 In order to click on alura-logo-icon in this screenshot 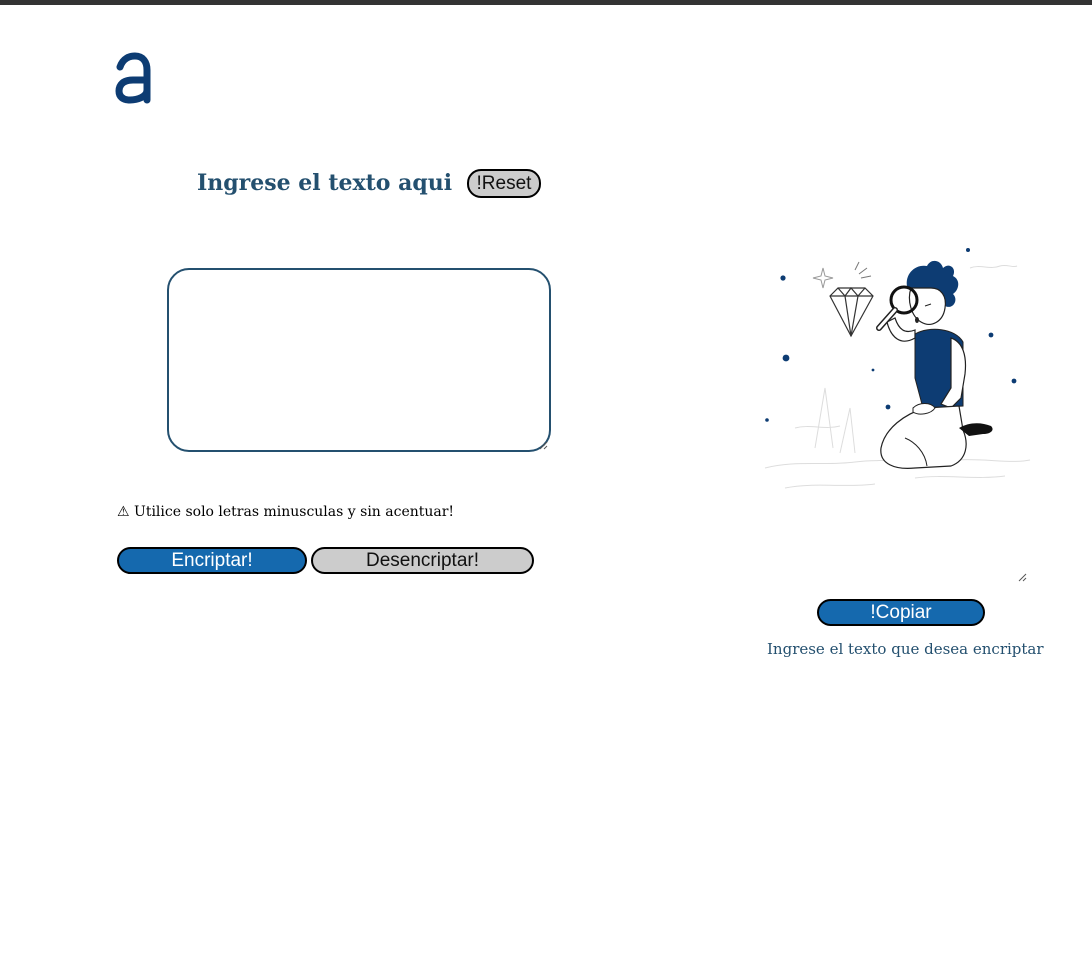, I will do `click(133, 78)`.